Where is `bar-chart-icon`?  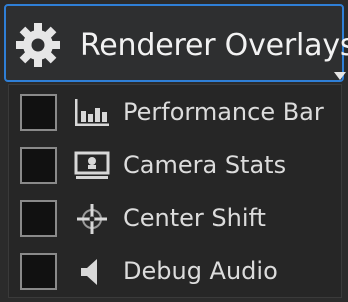
bar-chart-icon is located at coordinates (92, 112).